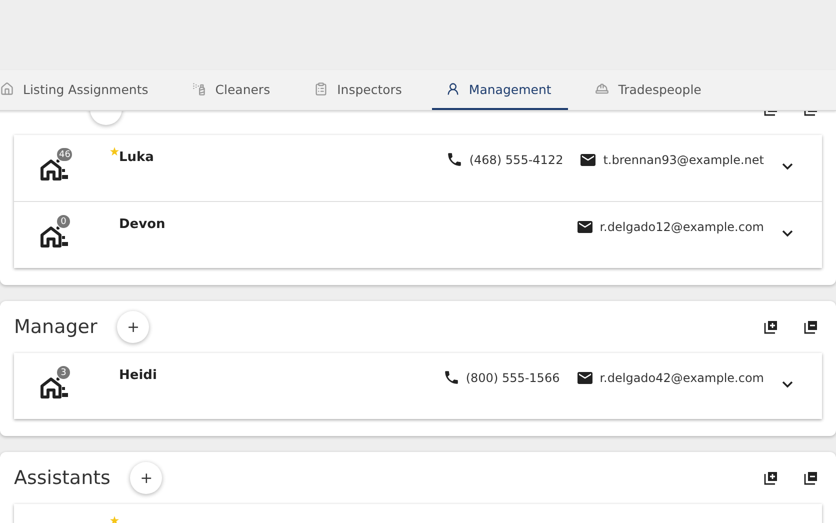  I want to click on phone-number: (800) 555-1566, so click(501, 377).